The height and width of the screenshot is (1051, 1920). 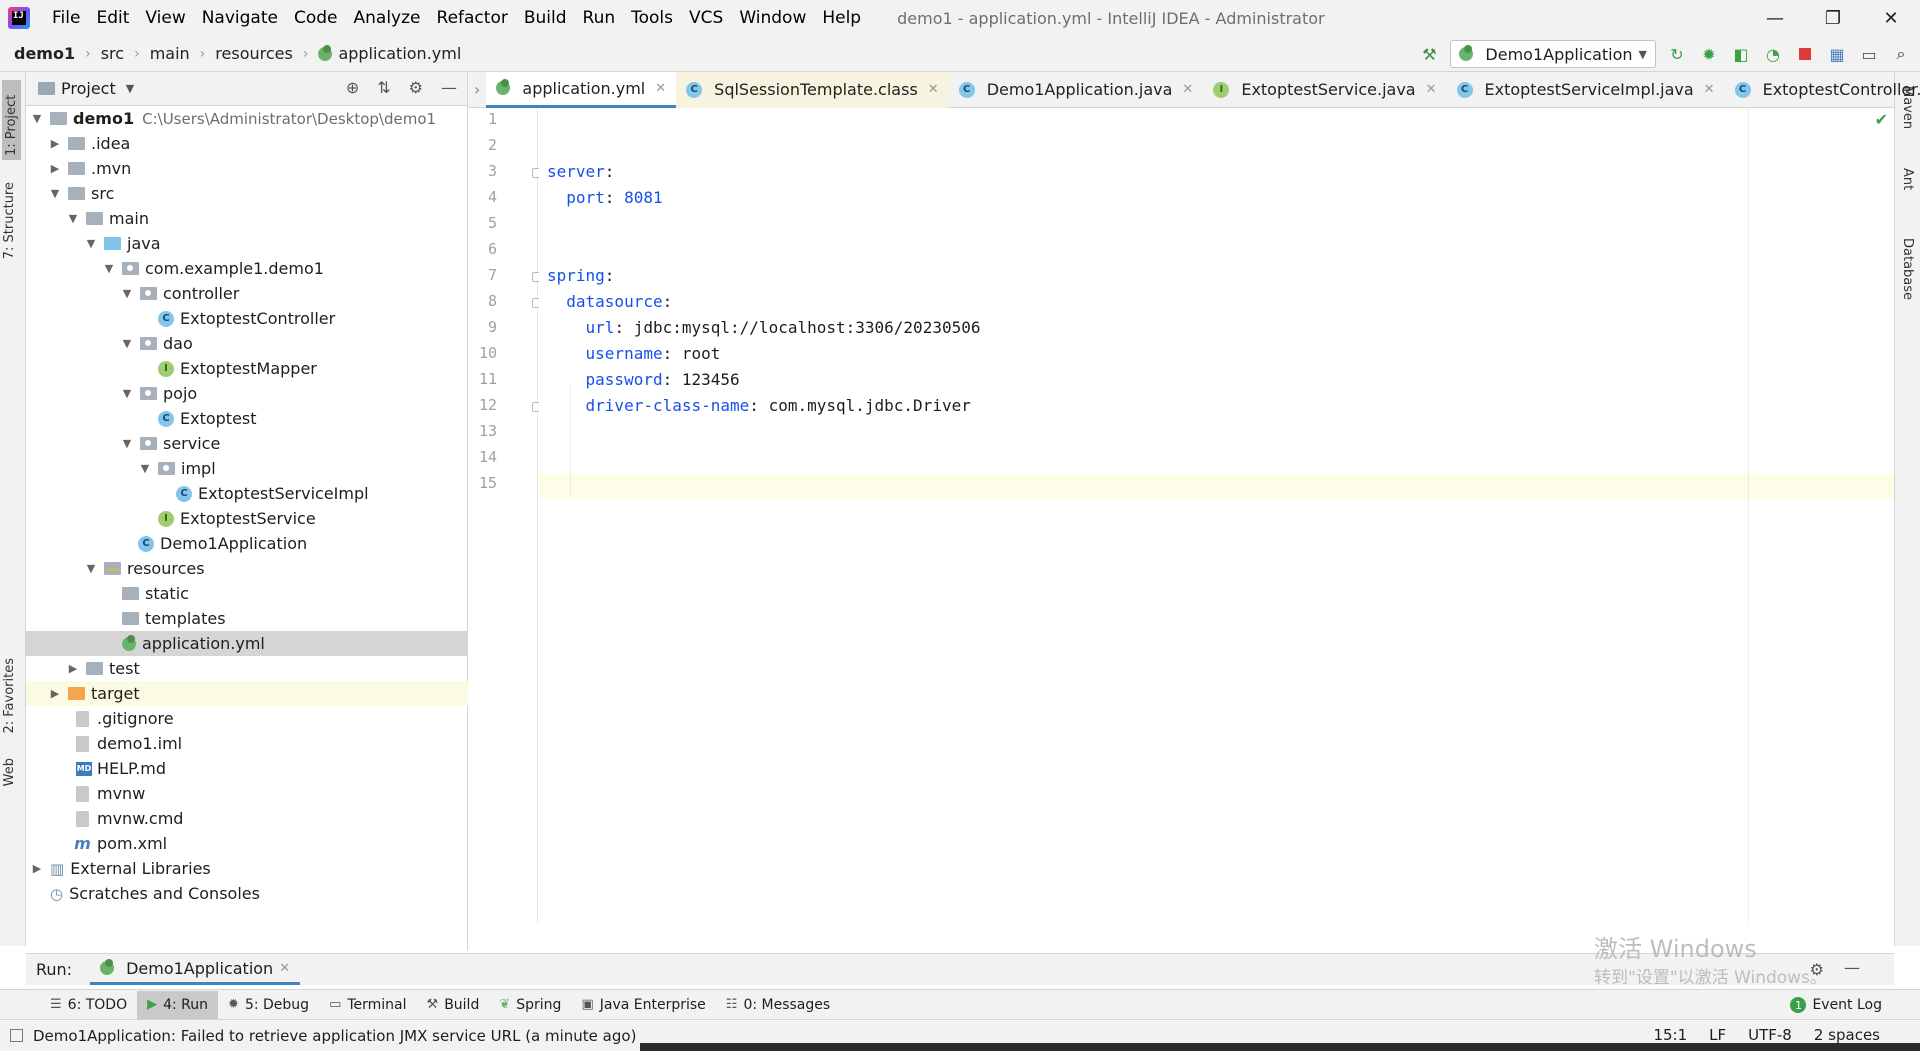 I want to click on tree-item-extoptestmapper: I ExtoptestMapper, so click(x=247, y=368).